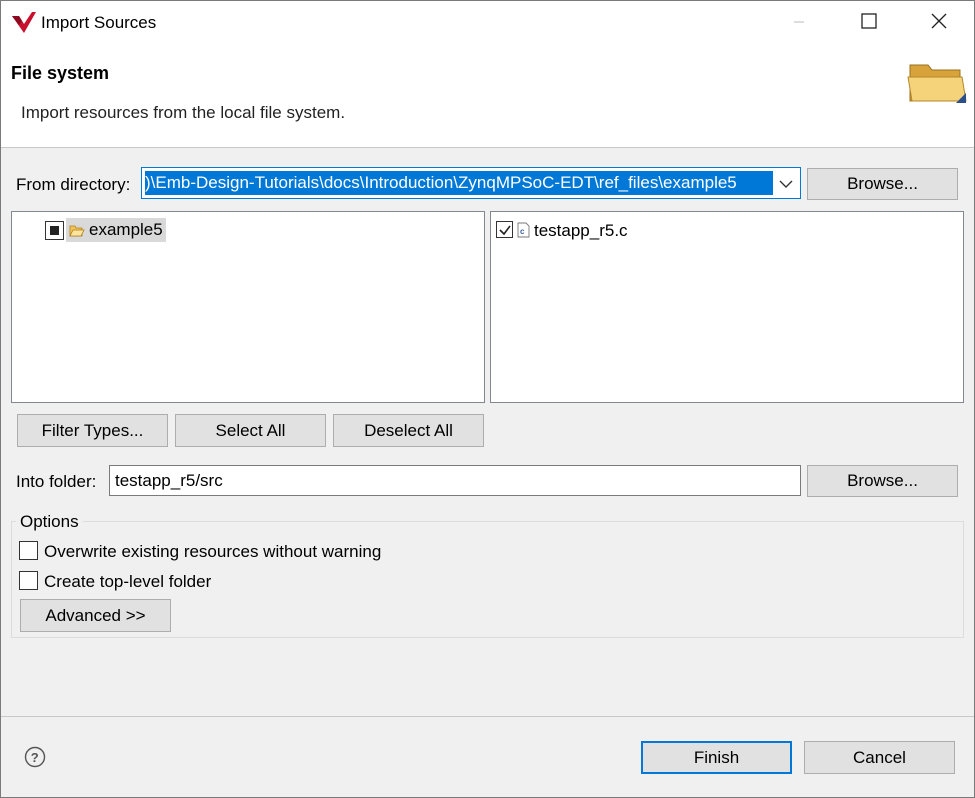 Image resolution: width=975 pixels, height=798 pixels. What do you see at coordinates (28, 550) in the screenshot?
I see `overwrite-checkbox` at bounding box center [28, 550].